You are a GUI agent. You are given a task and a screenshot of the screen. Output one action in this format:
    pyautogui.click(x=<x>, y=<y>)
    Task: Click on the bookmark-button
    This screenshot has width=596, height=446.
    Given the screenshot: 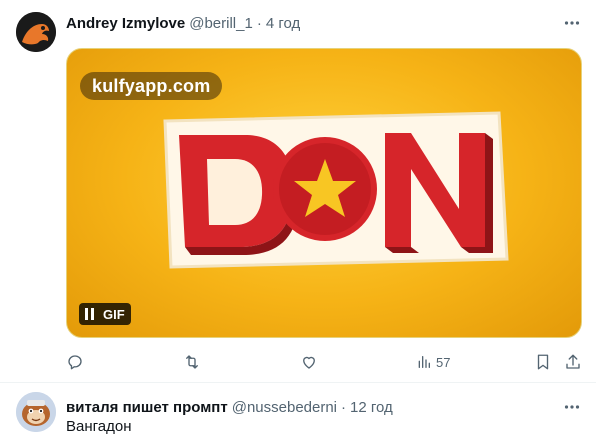 What is the action you would take?
    pyautogui.click(x=543, y=362)
    